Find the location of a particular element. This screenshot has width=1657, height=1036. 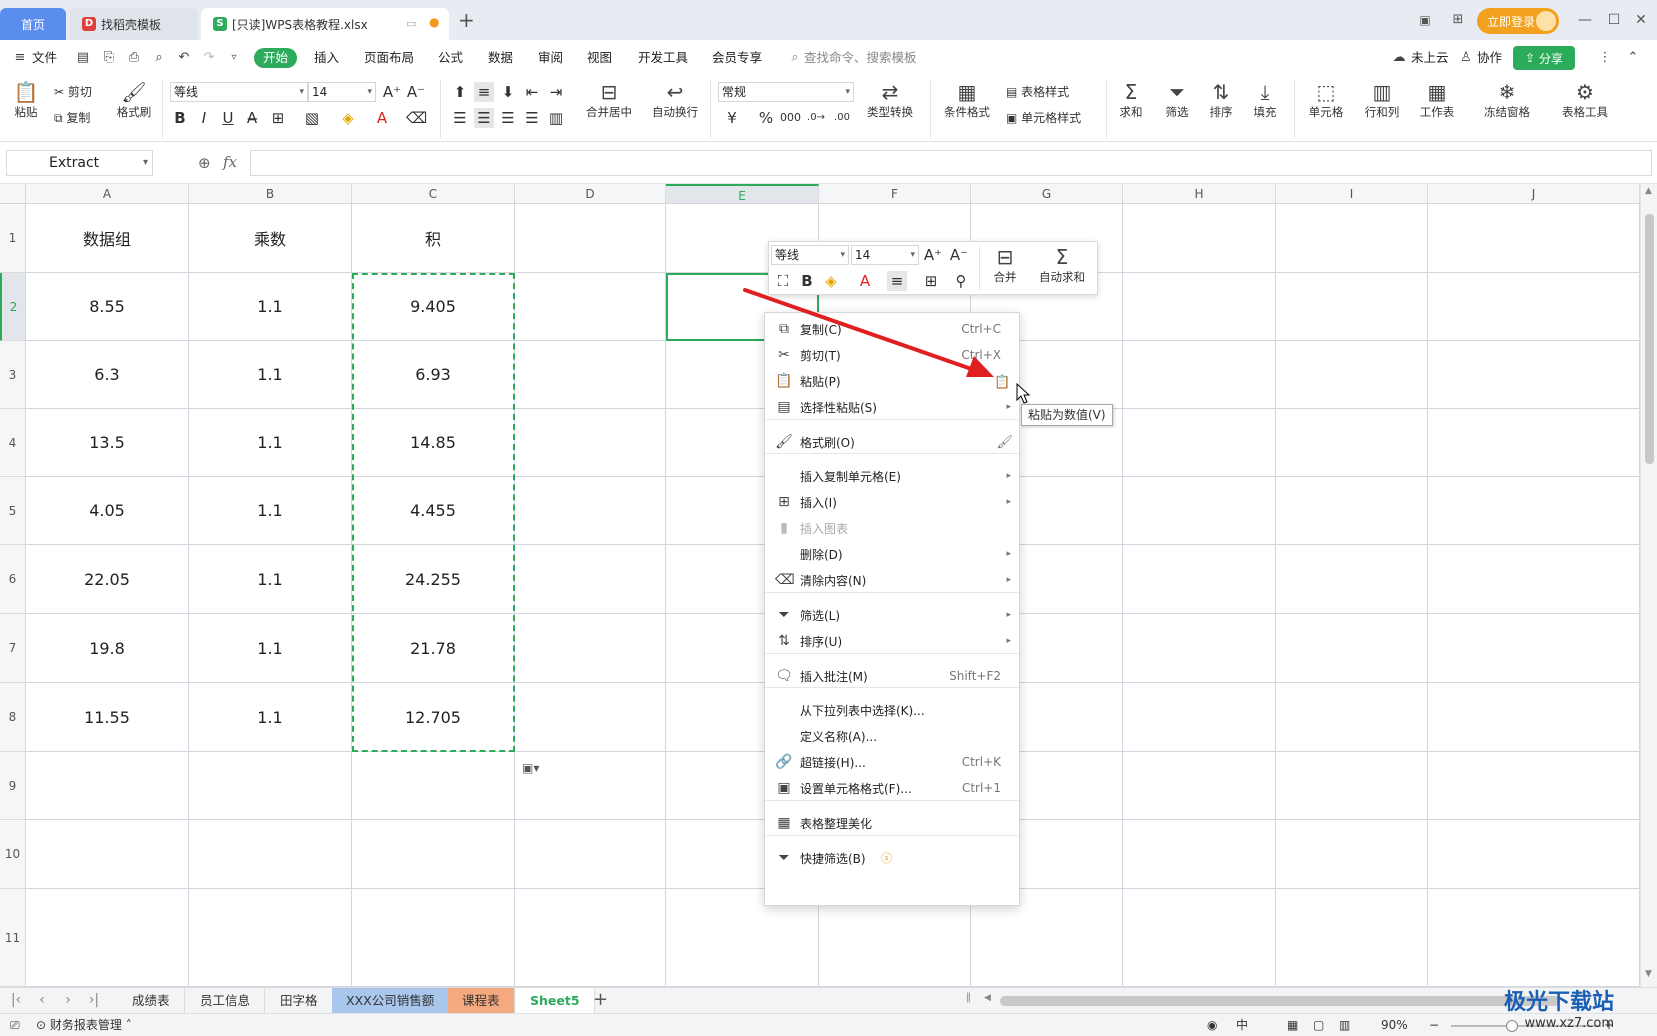

prev-sheet-icon: ‹ is located at coordinates (42, 1000).